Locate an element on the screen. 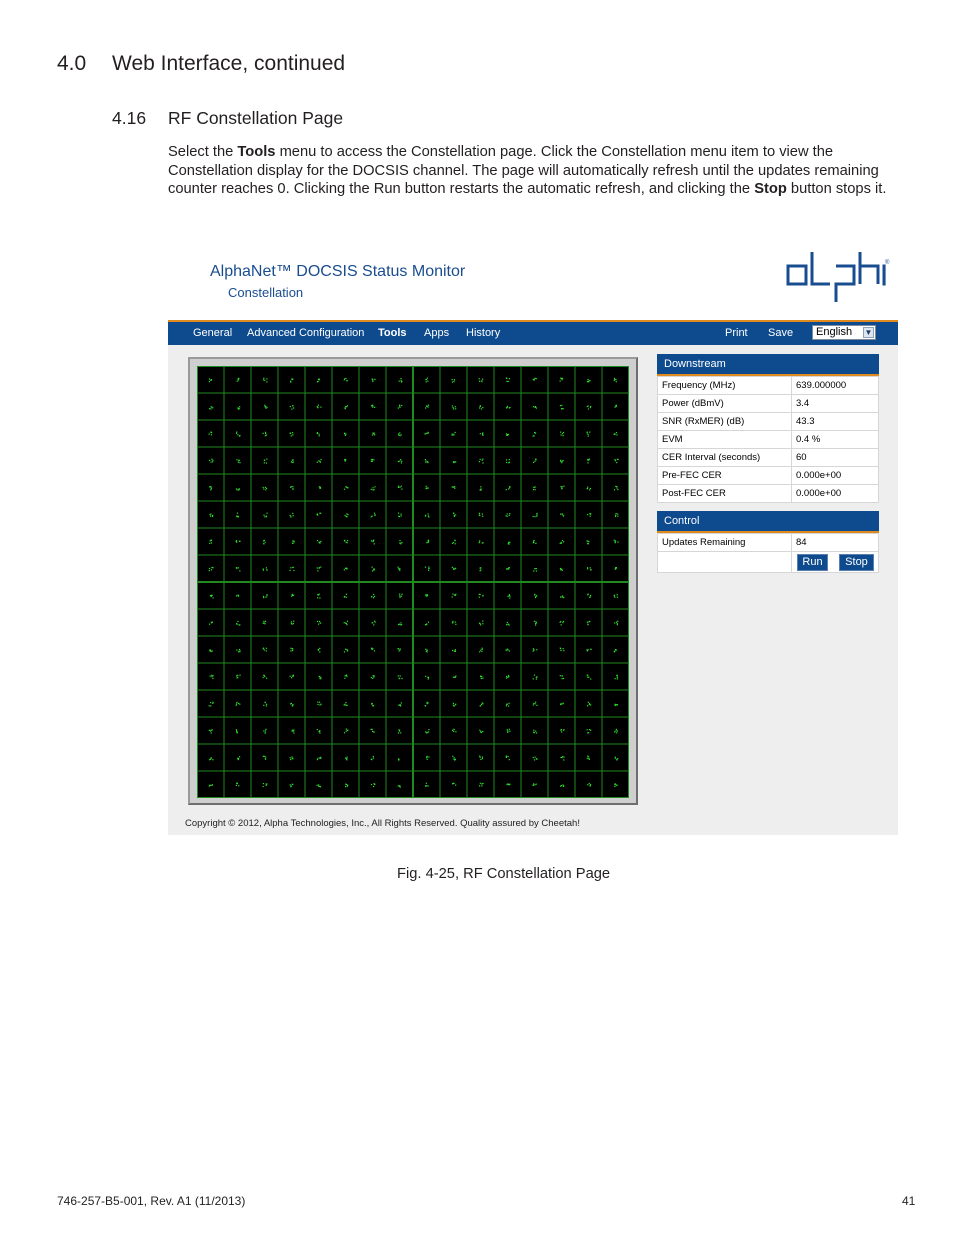 Image resolution: width=954 pixels, height=1235 pixels. chevron-down-icon: ▼ is located at coordinates (868, 332).